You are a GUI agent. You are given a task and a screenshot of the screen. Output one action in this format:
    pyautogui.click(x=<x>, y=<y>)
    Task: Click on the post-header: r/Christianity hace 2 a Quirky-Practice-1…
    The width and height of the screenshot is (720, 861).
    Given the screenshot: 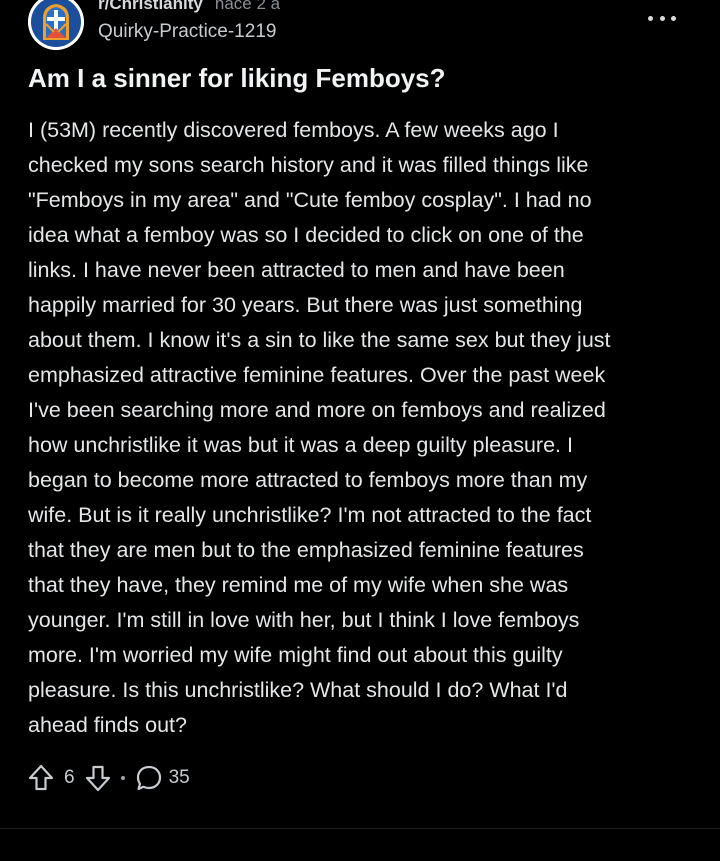 What is the action you would take?
    pyautogui.click(x=360, y=26)
    